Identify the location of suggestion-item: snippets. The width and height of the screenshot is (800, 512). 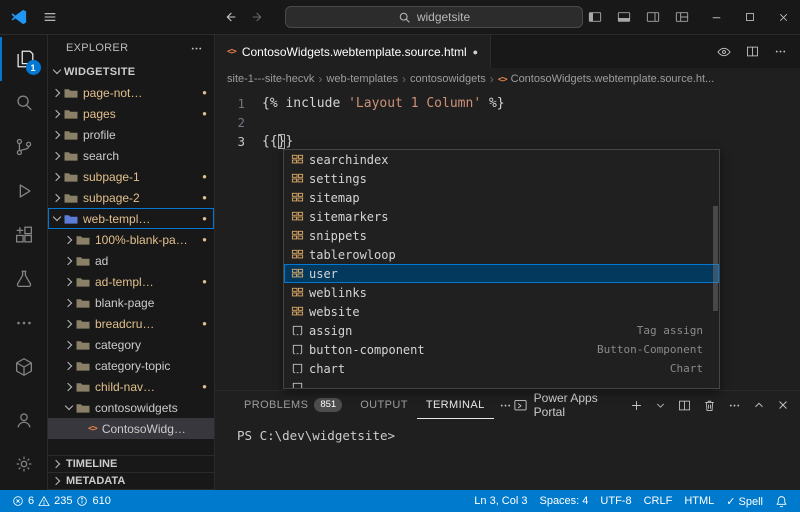
(501, 235).